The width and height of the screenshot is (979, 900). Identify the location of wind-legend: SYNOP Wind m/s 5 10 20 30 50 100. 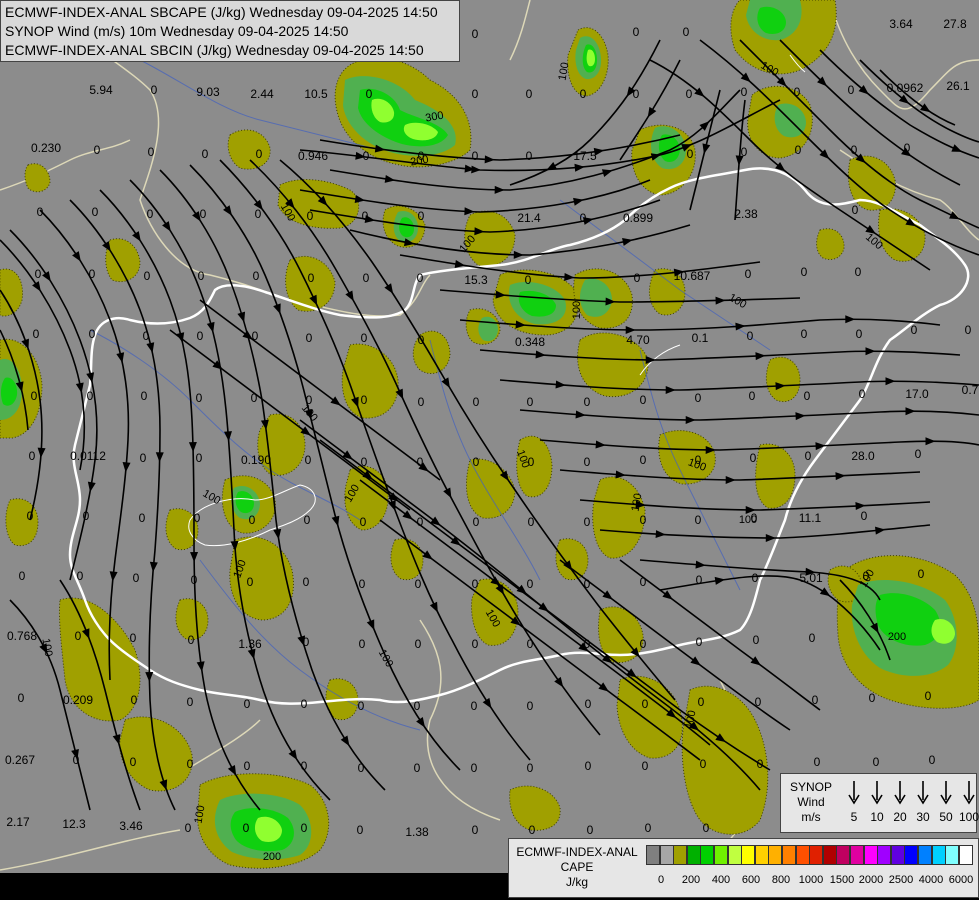
(879, 803).